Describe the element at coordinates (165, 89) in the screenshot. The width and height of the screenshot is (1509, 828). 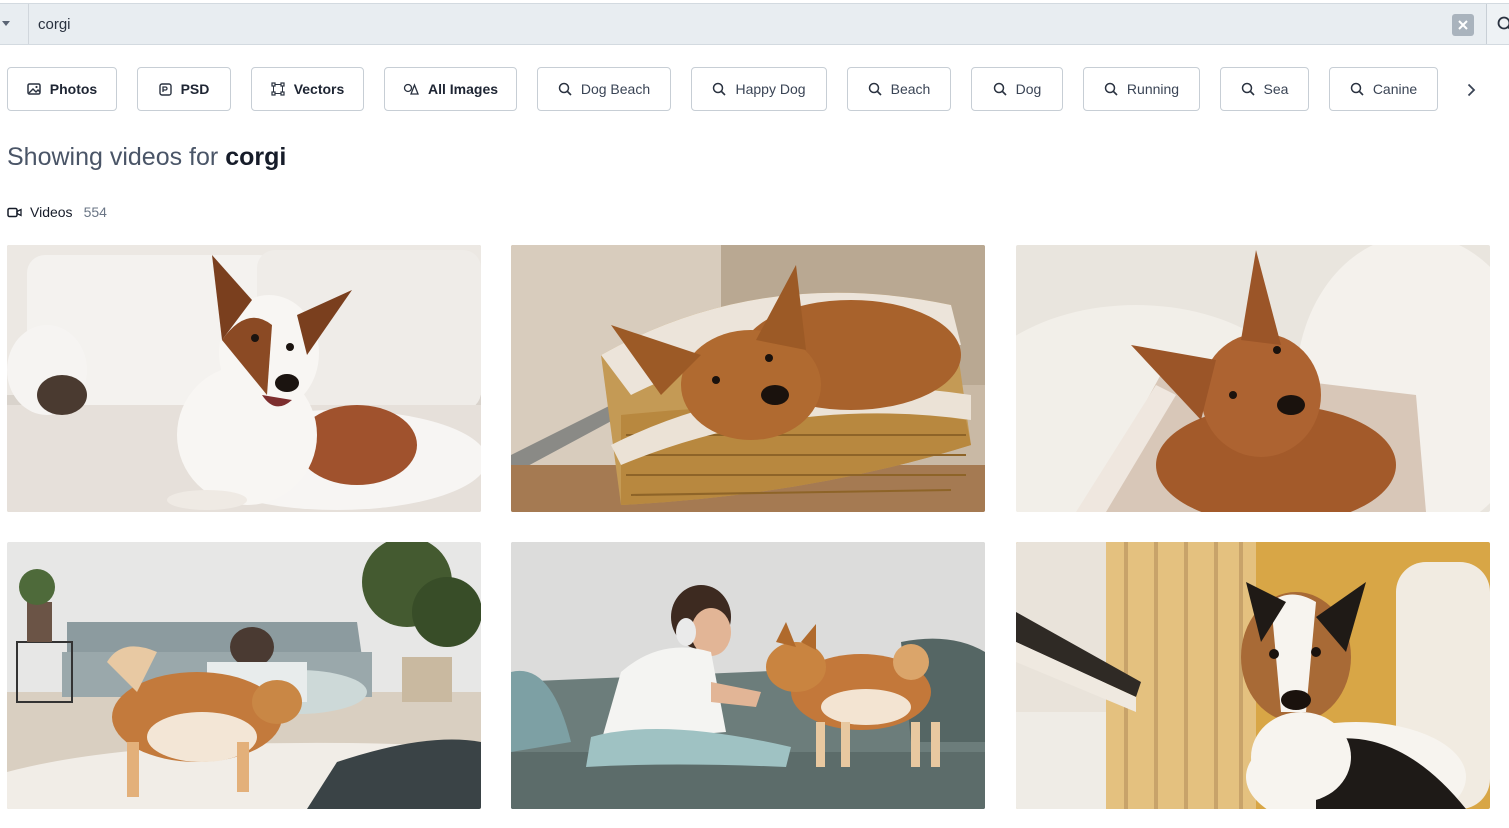
I see `psd-icon` at that location.